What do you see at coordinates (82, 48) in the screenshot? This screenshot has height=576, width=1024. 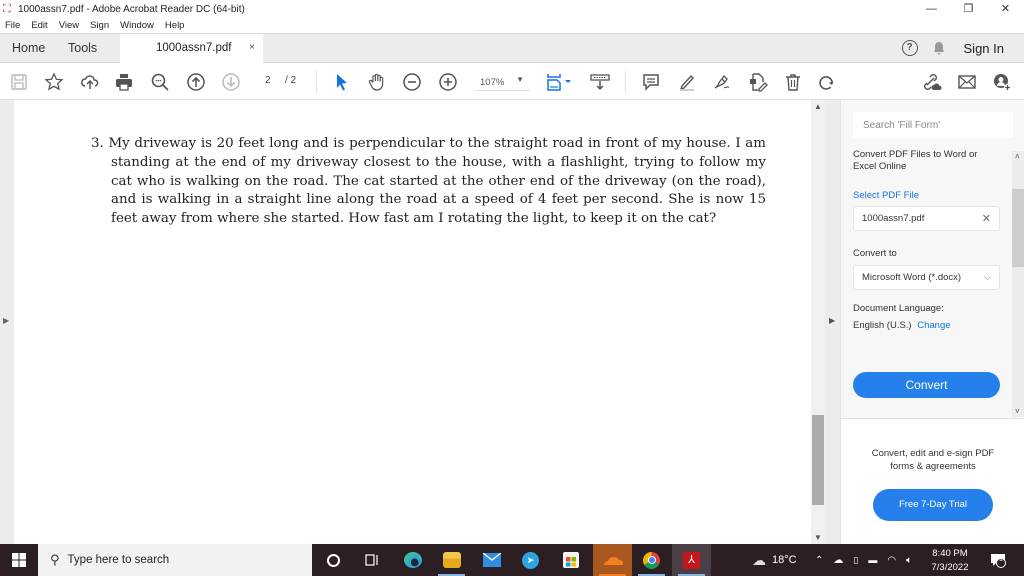 I see `tab-tools: Tools` at bounding box center [82, 48].